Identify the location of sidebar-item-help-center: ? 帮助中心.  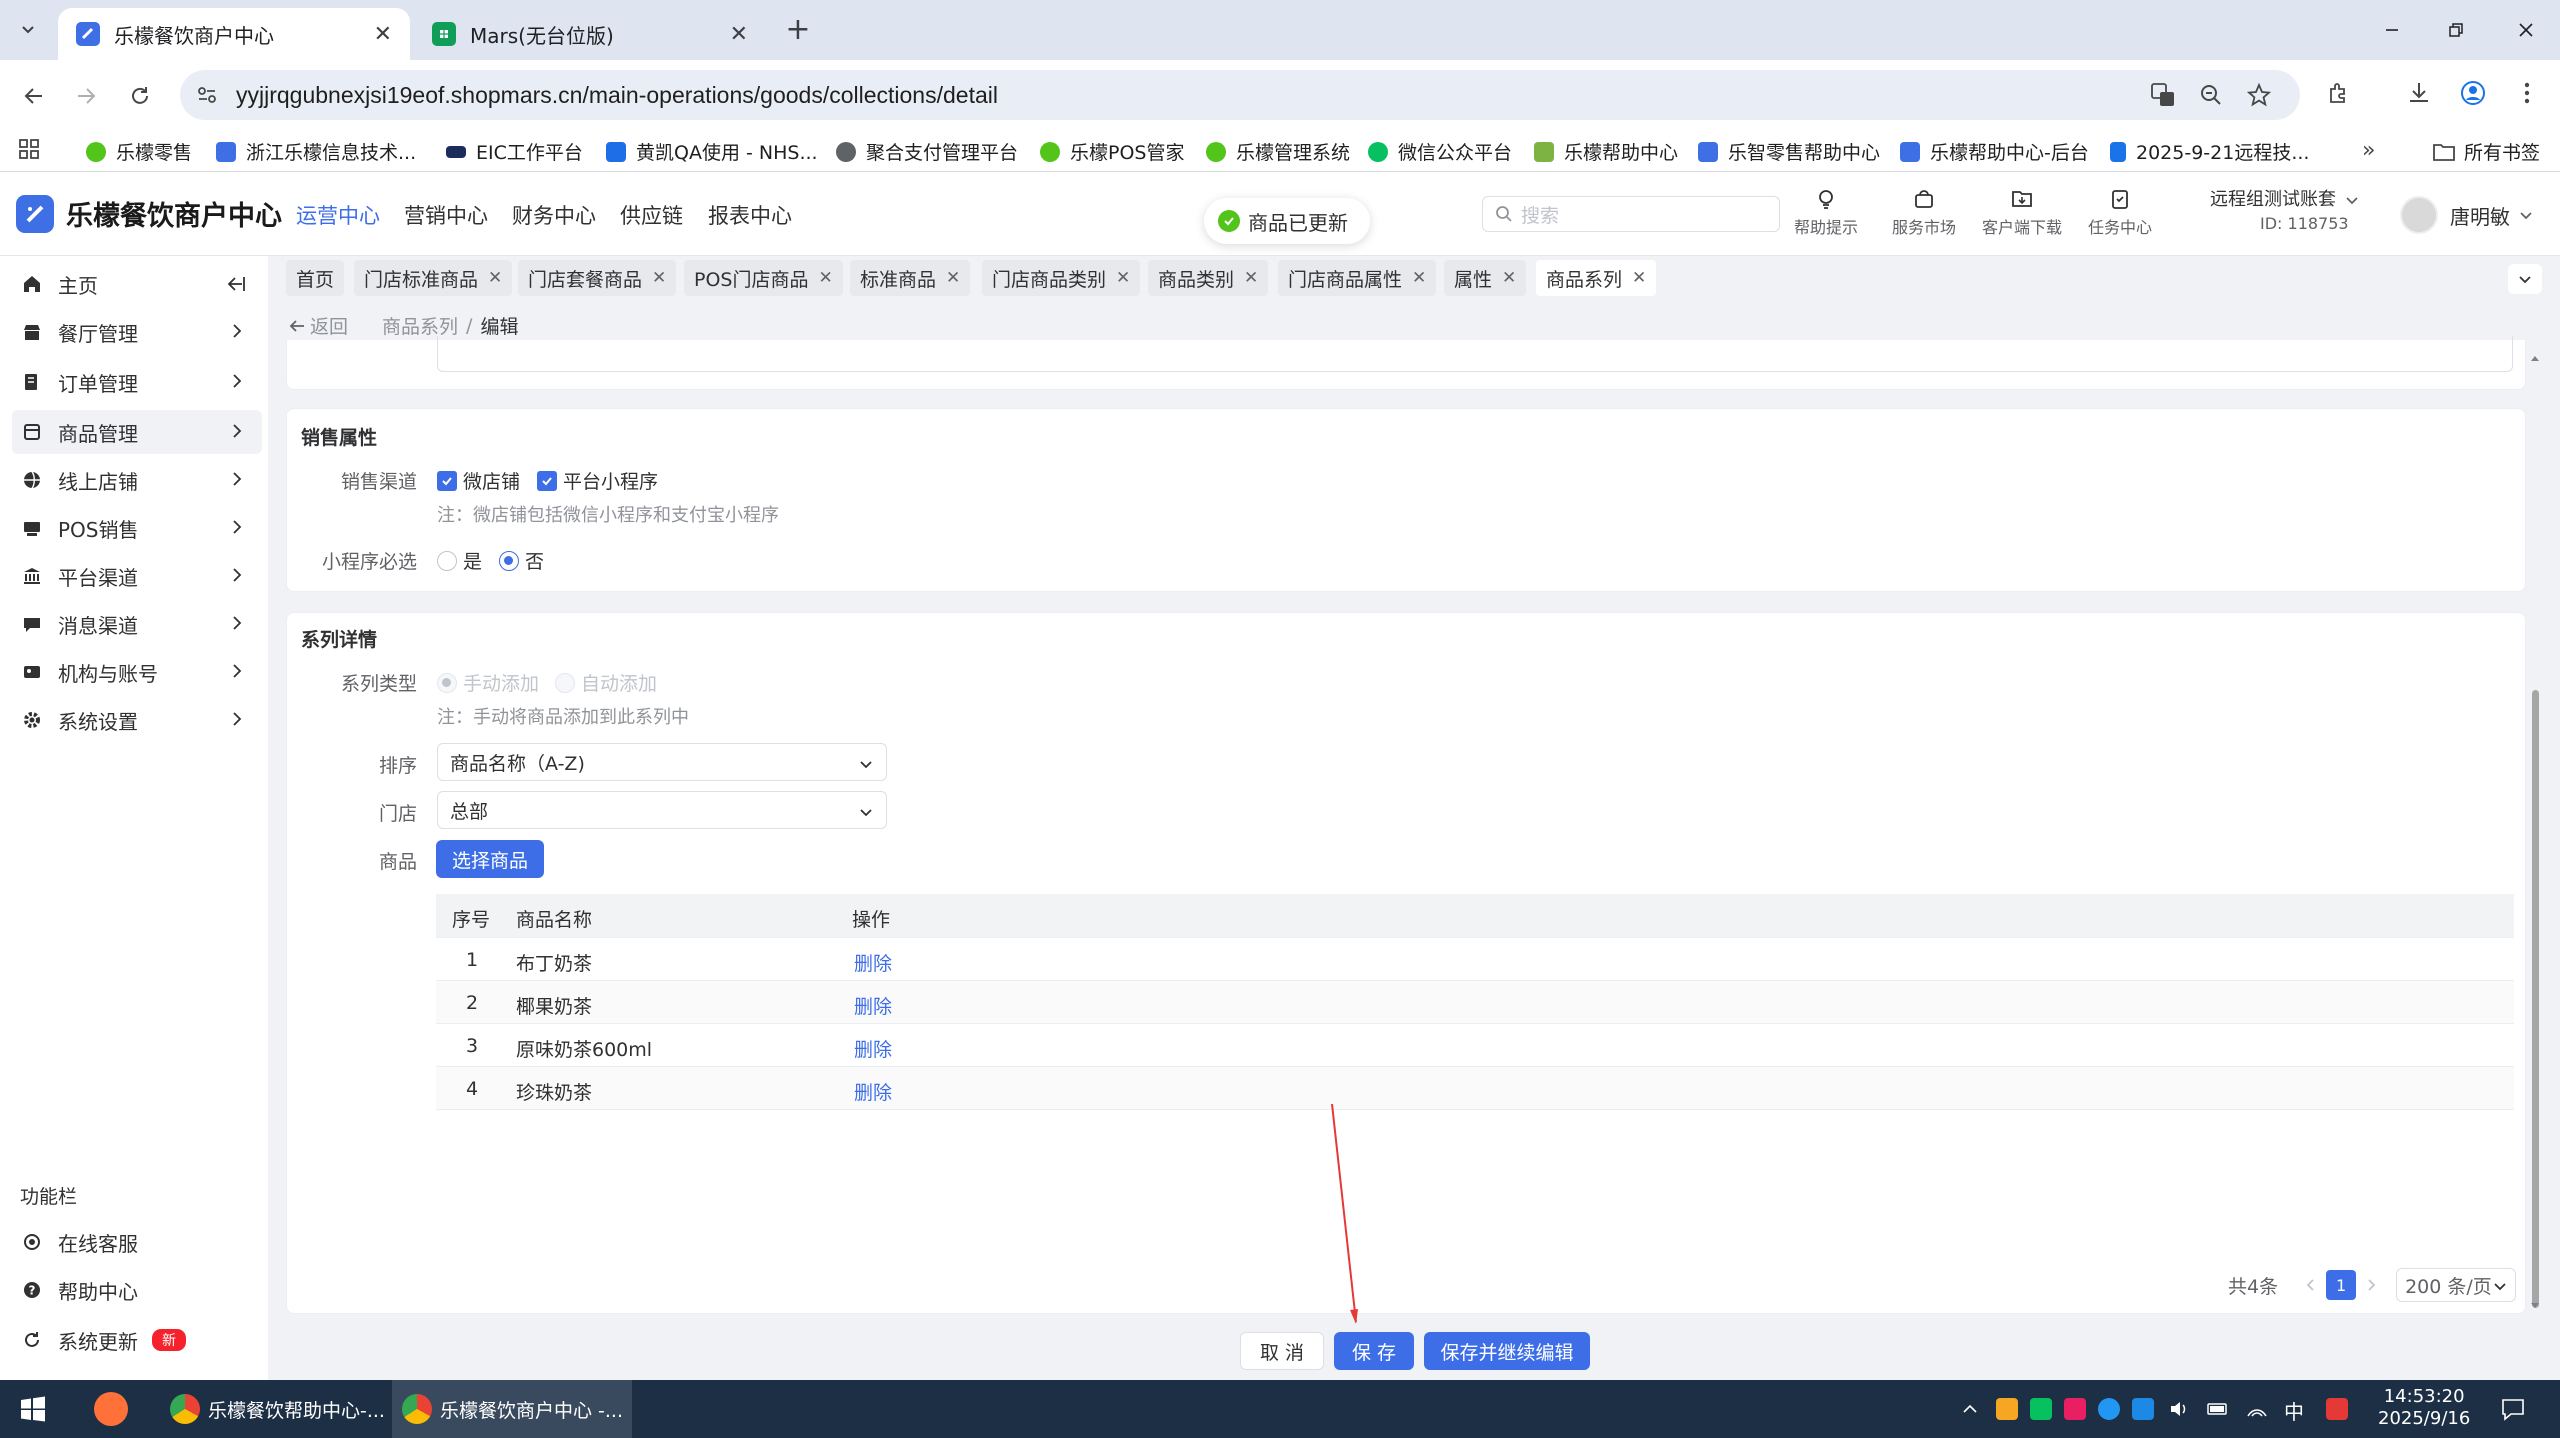
(137, 1290).